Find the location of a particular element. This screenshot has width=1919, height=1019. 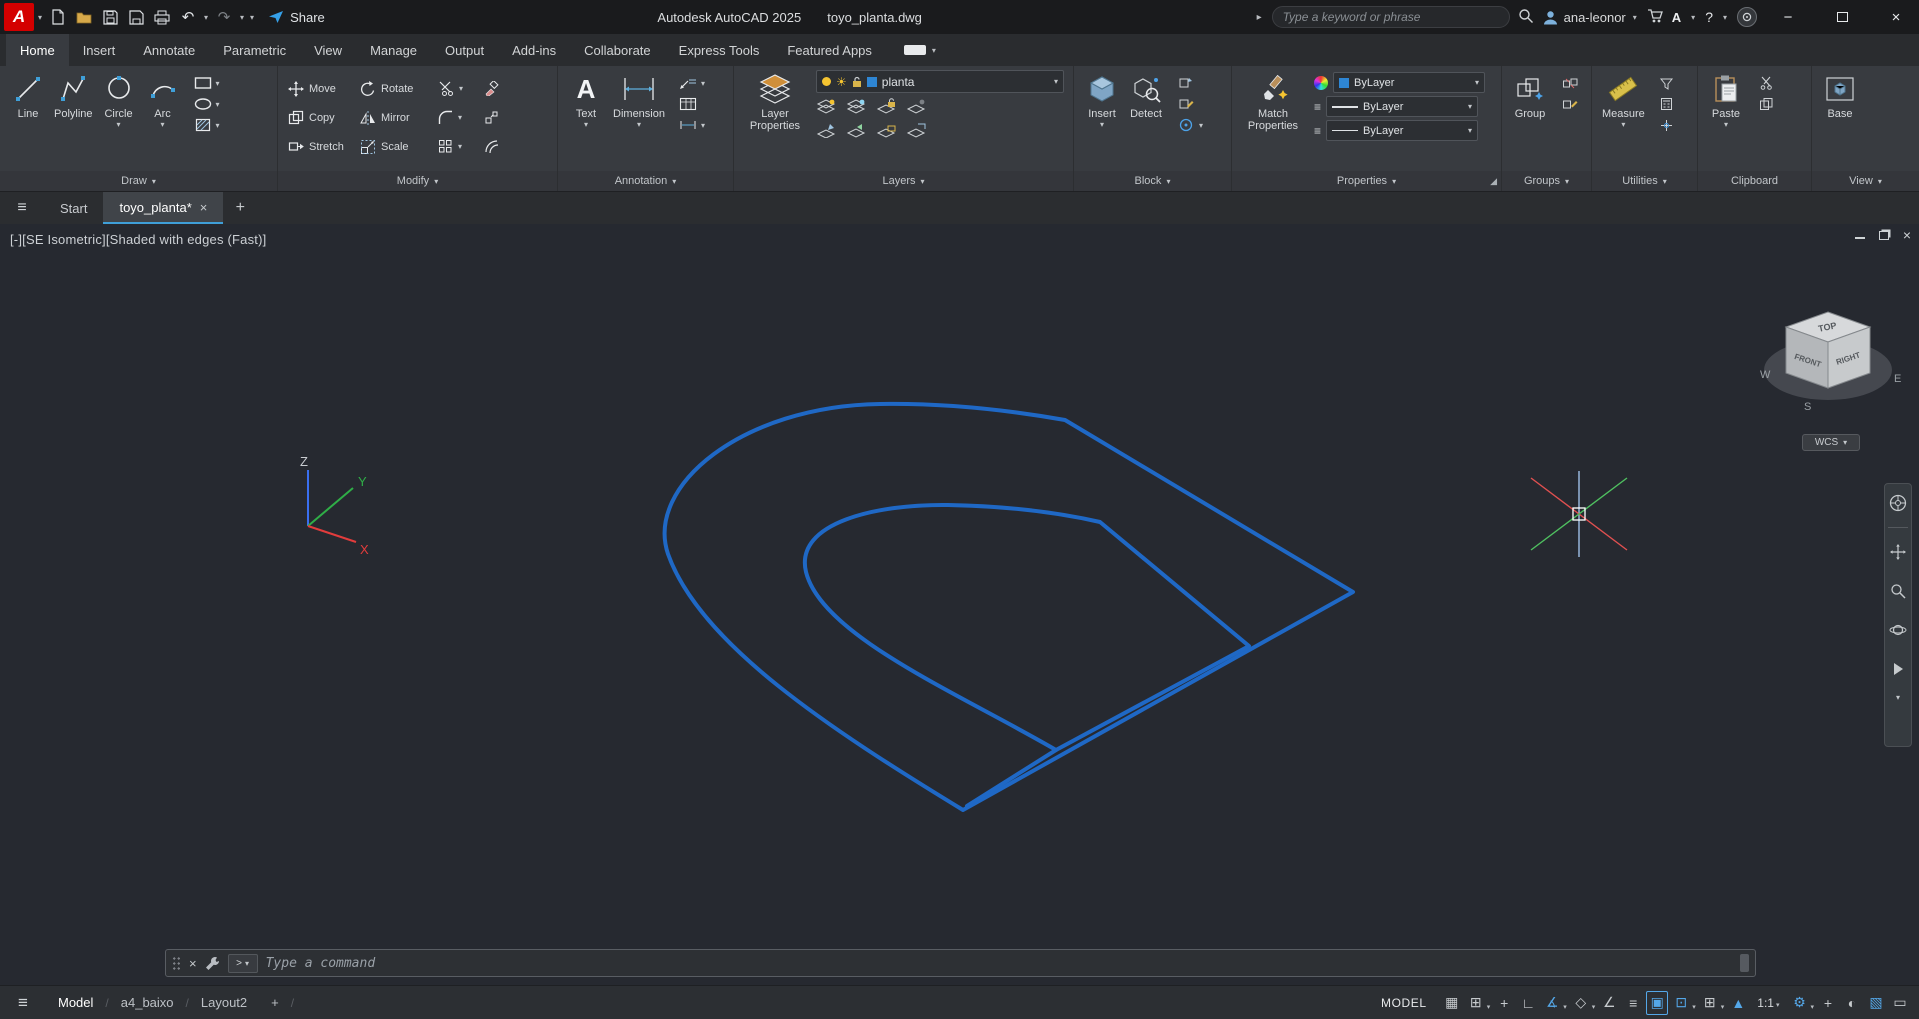

panel-label-properties: Properties ▾ is located at coordinates (1366, 181).